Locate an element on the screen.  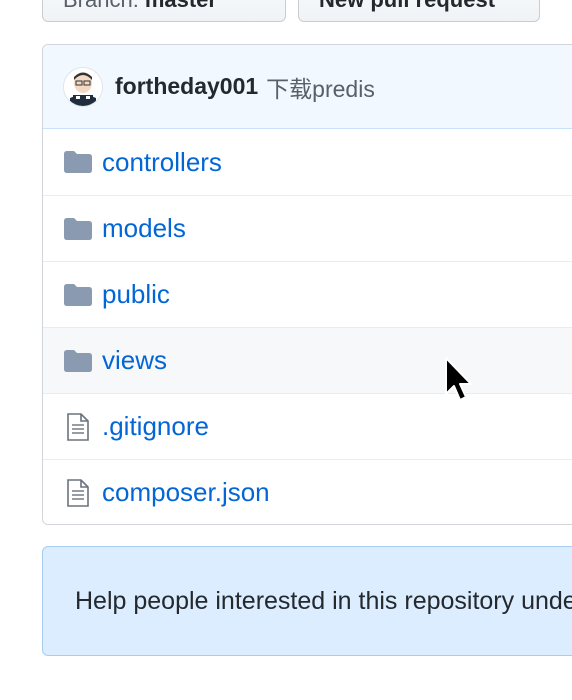
commit-message-link: 下载predis is located at coordinates (320, 87).